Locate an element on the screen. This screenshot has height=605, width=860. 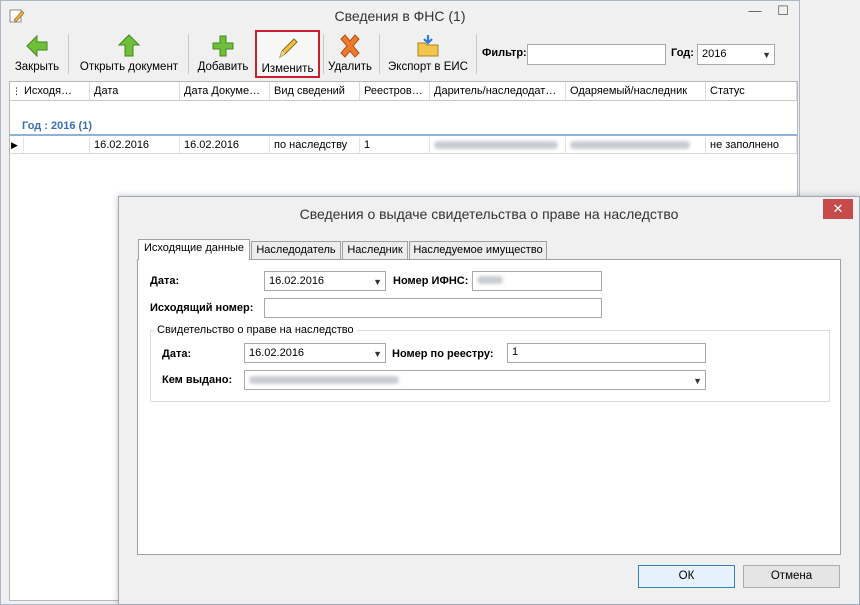
delete-button: Удалить is located at coordinates (350, 53).